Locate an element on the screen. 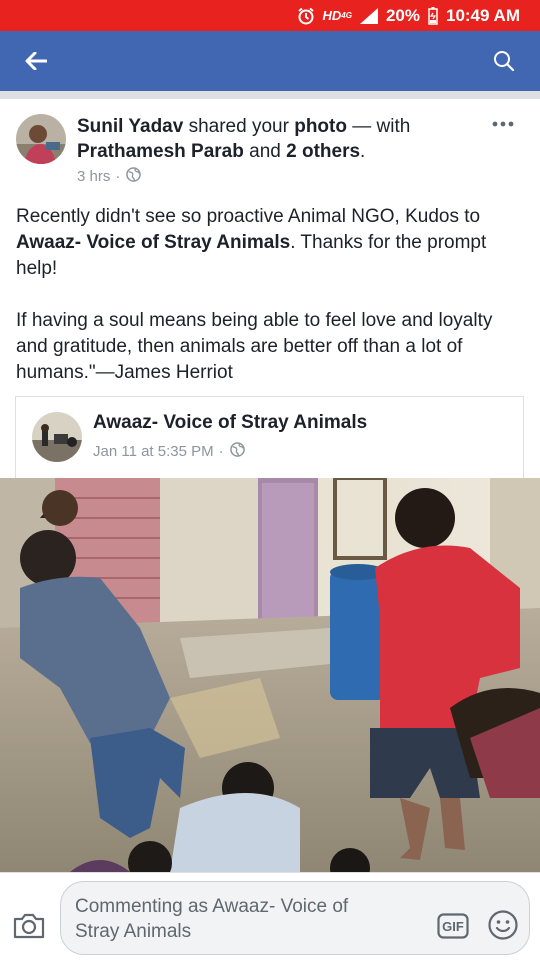  more-options-button is located at coordinates (503, 124).